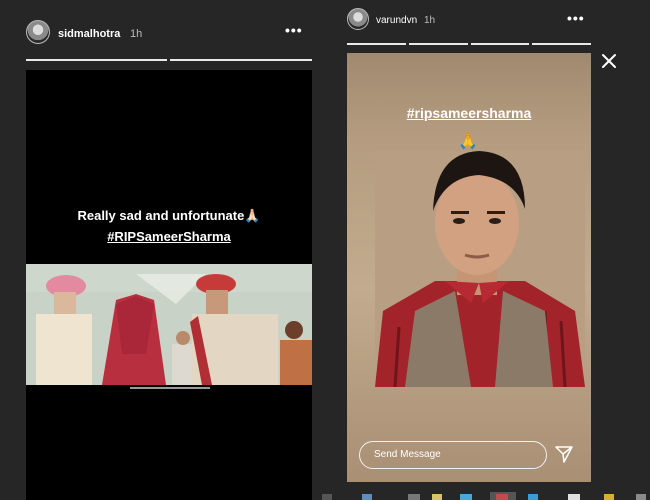 The width and height of the screenshot is (650, 500). I want to click on wedding-video-clip, so click(169, 324).